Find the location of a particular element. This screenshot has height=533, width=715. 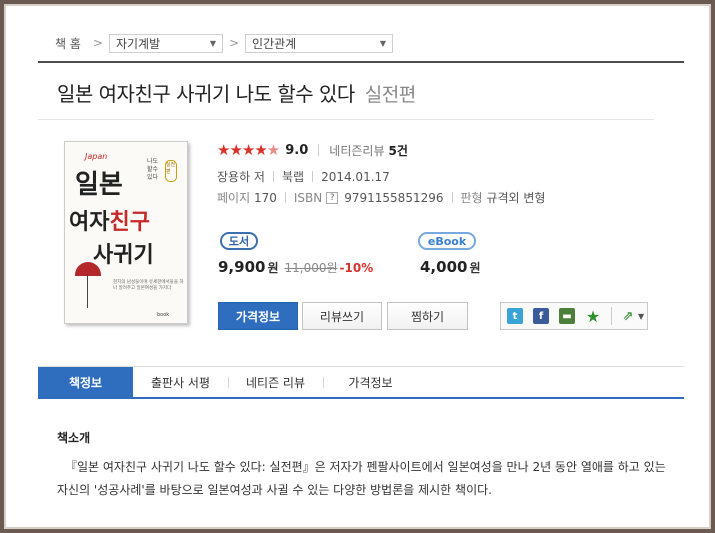

discount-rate: -10% is located at coordinates (356, 268).